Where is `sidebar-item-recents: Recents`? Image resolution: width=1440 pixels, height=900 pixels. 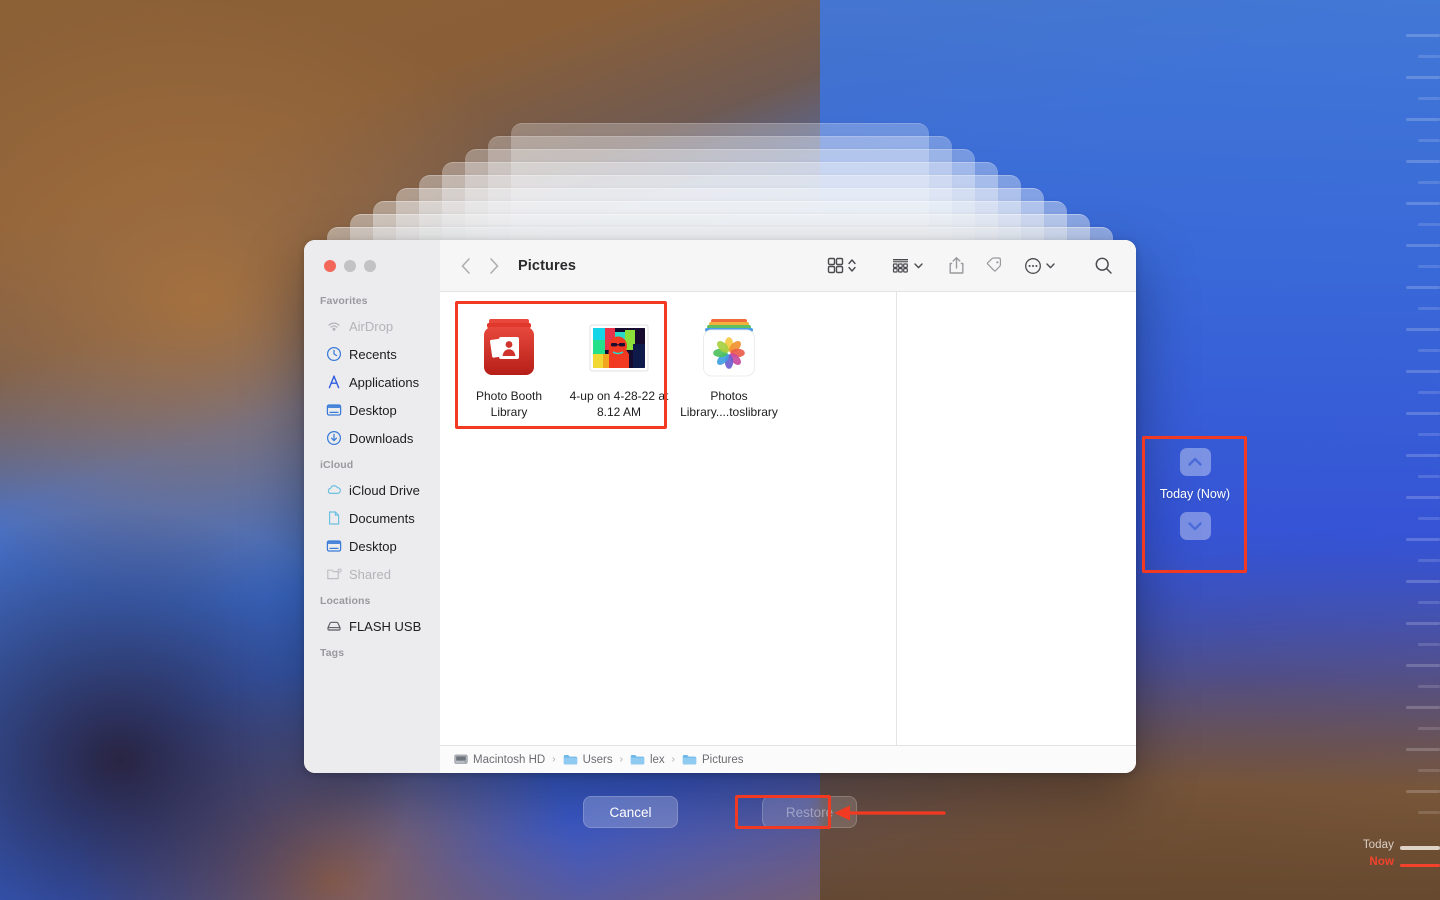
sidebar-item-recents: Recents is located at coordinates (372, 354).